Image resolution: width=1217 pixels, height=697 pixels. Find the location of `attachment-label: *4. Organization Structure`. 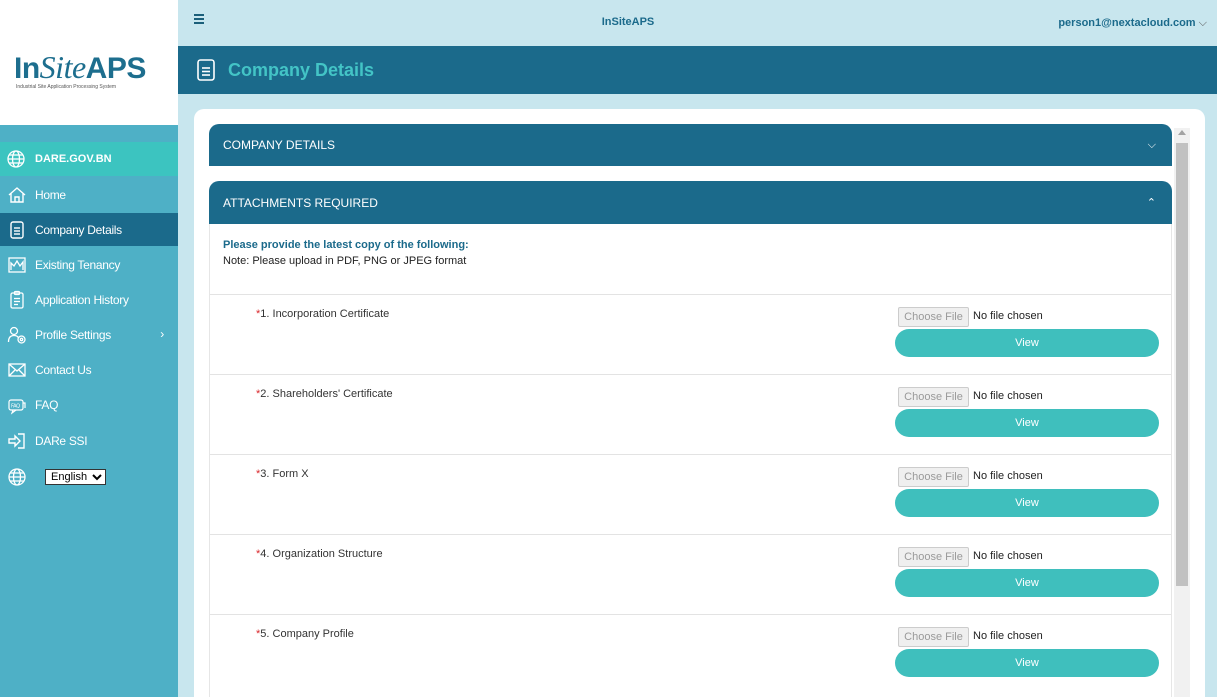

attachment-label: *4. Organization Structure is located at coordinates (319, 554).